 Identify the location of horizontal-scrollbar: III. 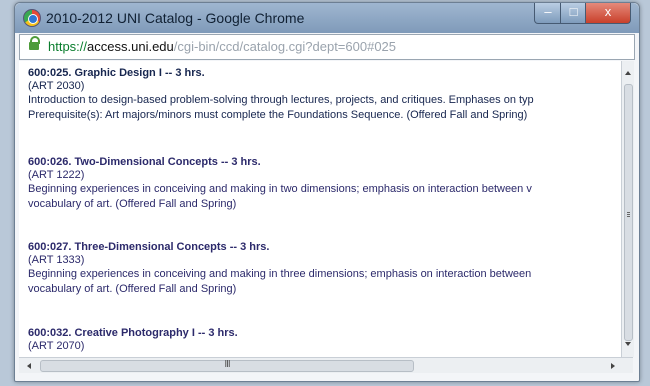
(326, 365).